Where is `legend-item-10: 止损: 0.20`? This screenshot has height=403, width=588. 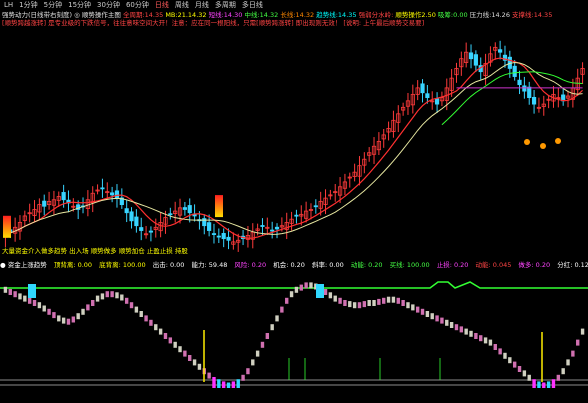 legend-item-10: 止损: 0.20 is located at coordinates (453, 265).